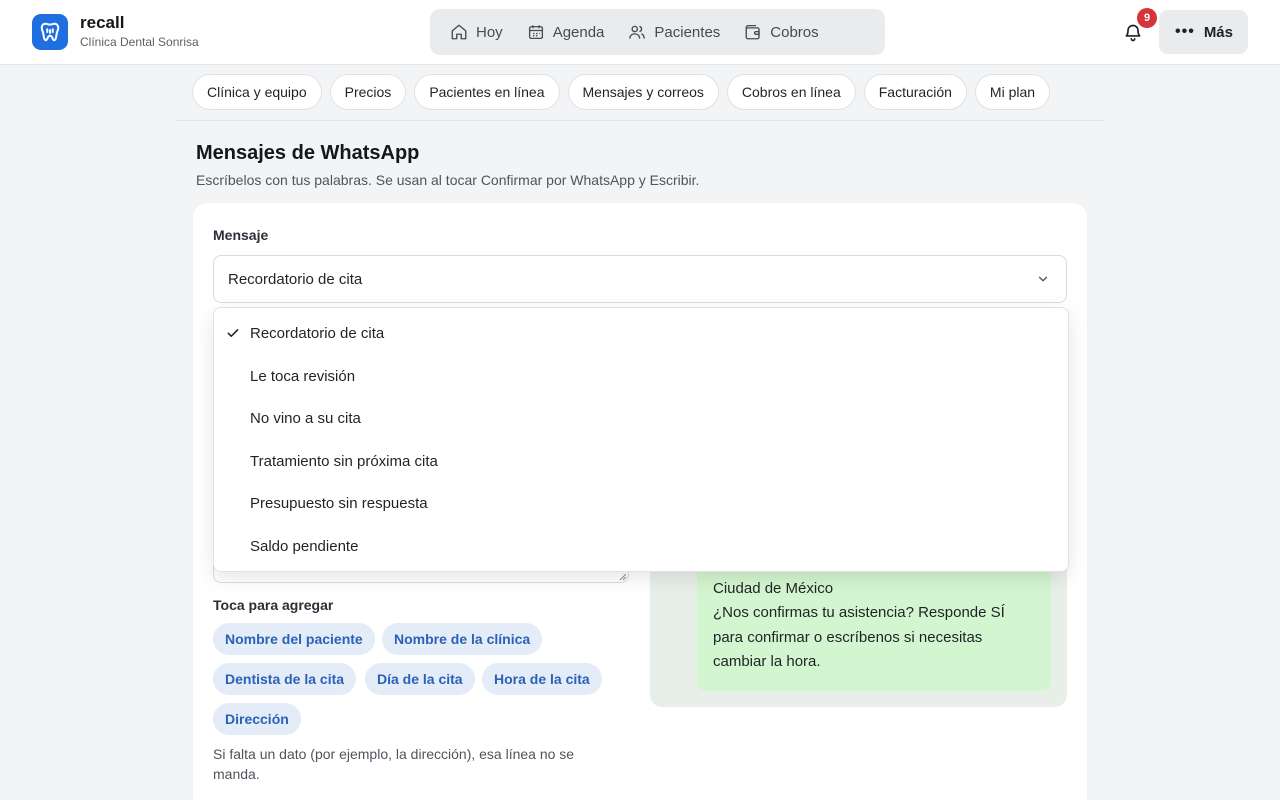  What do you see at coordinates (641, 503) in the screenshot?
I see `option-presupuesto: Presupuesto sin respuesta` at bounding box center [641, 503].